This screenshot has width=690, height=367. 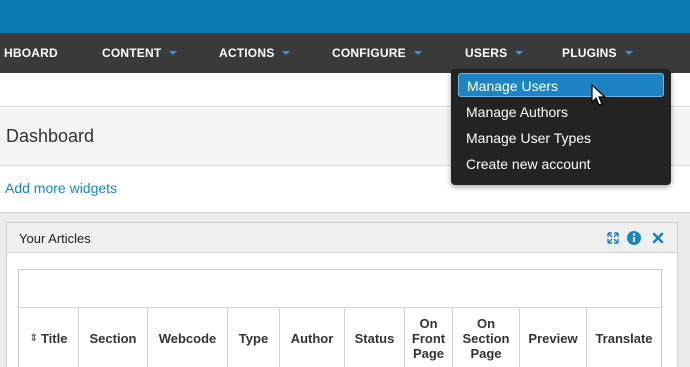 I want to click on column-header-translate: Translate, so click(x=624, y=337).